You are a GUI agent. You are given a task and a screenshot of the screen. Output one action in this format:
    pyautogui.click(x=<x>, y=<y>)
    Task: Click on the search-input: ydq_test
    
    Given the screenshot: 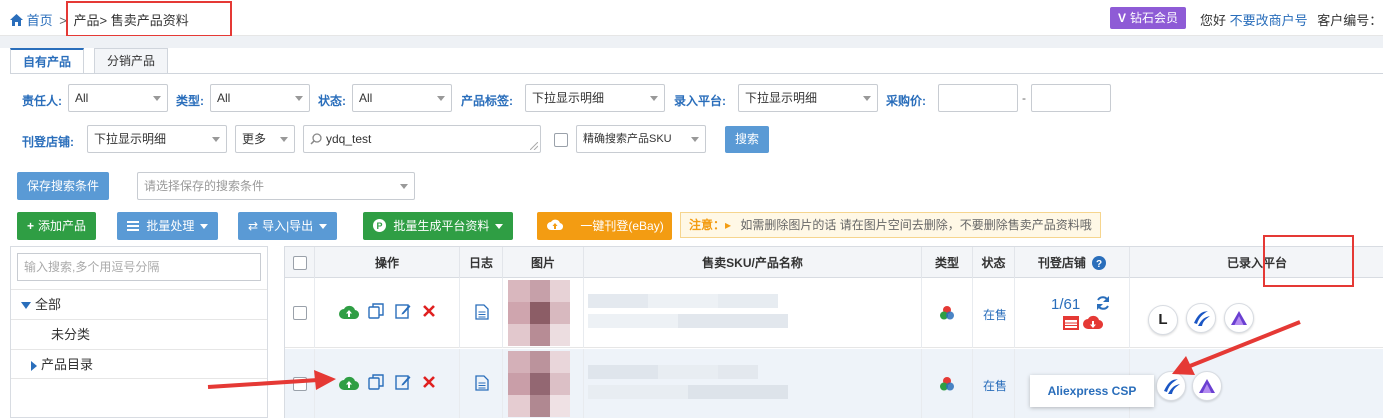 What is the action you would take?
    pyautogui.click(x=422, y=139)
    